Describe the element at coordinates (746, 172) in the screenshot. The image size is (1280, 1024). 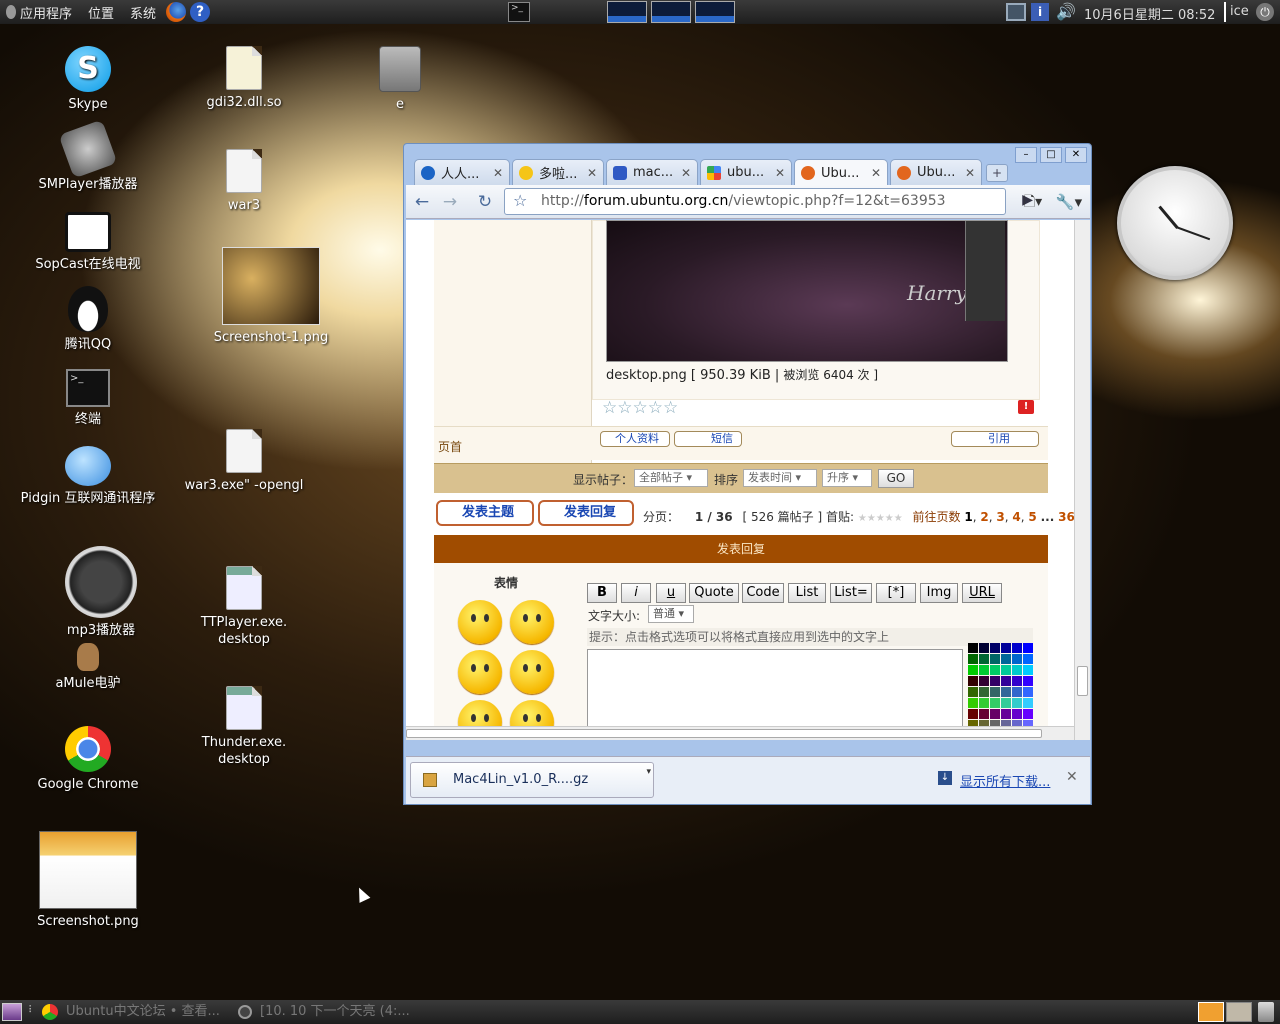
I see `tab-google-ubuntu: ubu... ✕` at that location.